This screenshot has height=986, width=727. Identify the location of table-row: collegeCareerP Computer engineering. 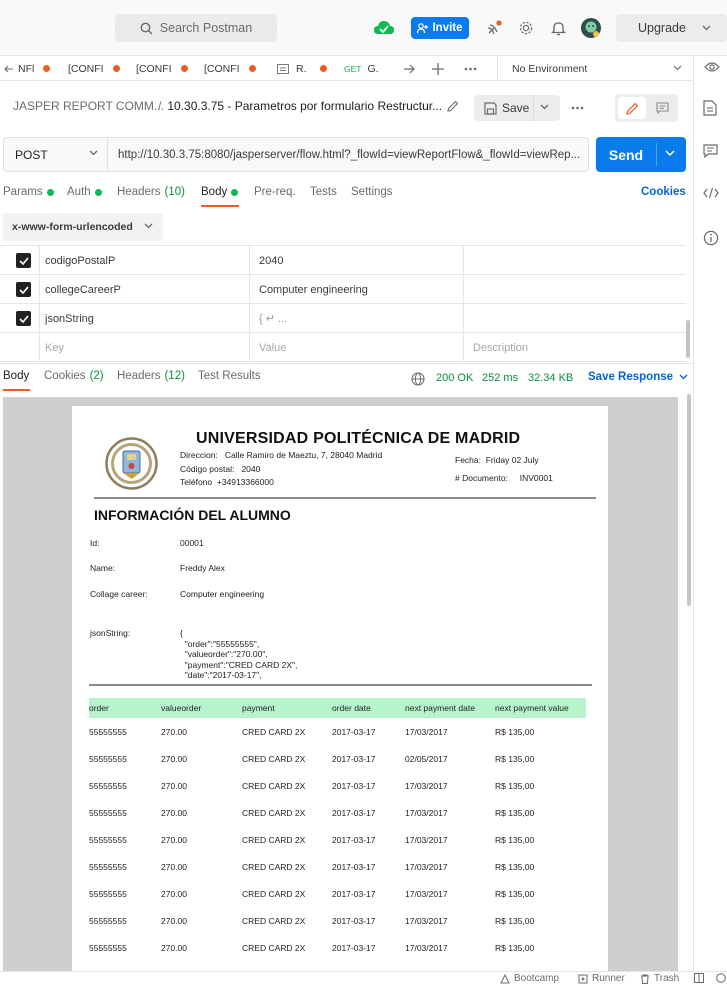
(343, 289).